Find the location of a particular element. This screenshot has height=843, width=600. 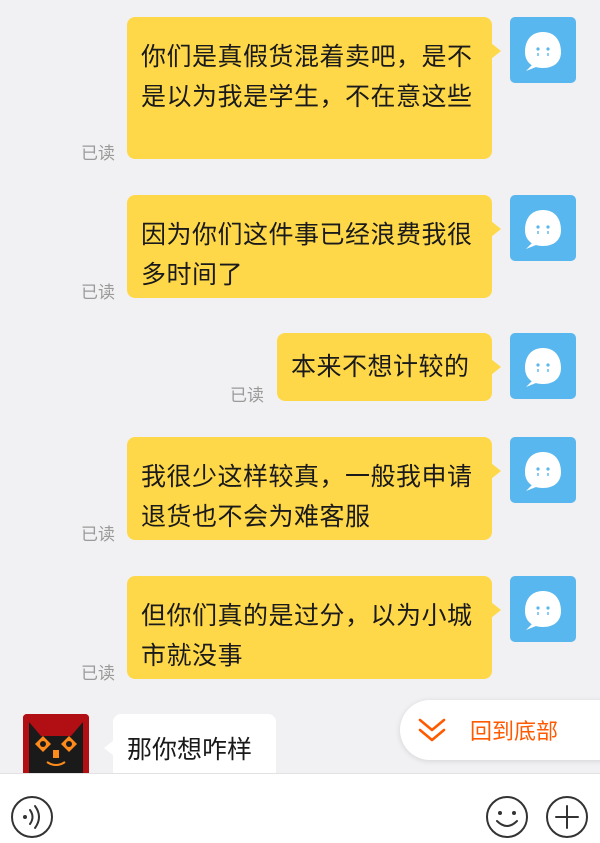

shop-avatar is located at coordinates (56, 743).